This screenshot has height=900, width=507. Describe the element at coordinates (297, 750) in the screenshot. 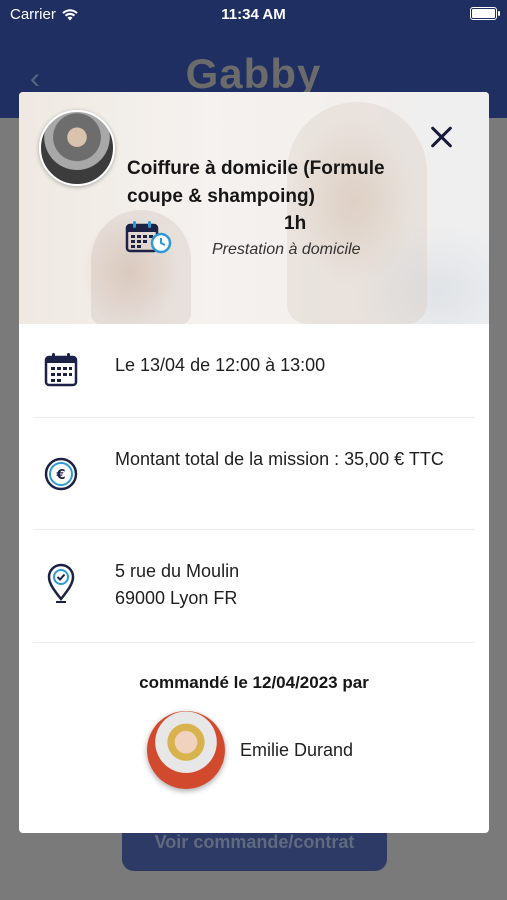

I see `client-name: Emilie Durand` at that location.